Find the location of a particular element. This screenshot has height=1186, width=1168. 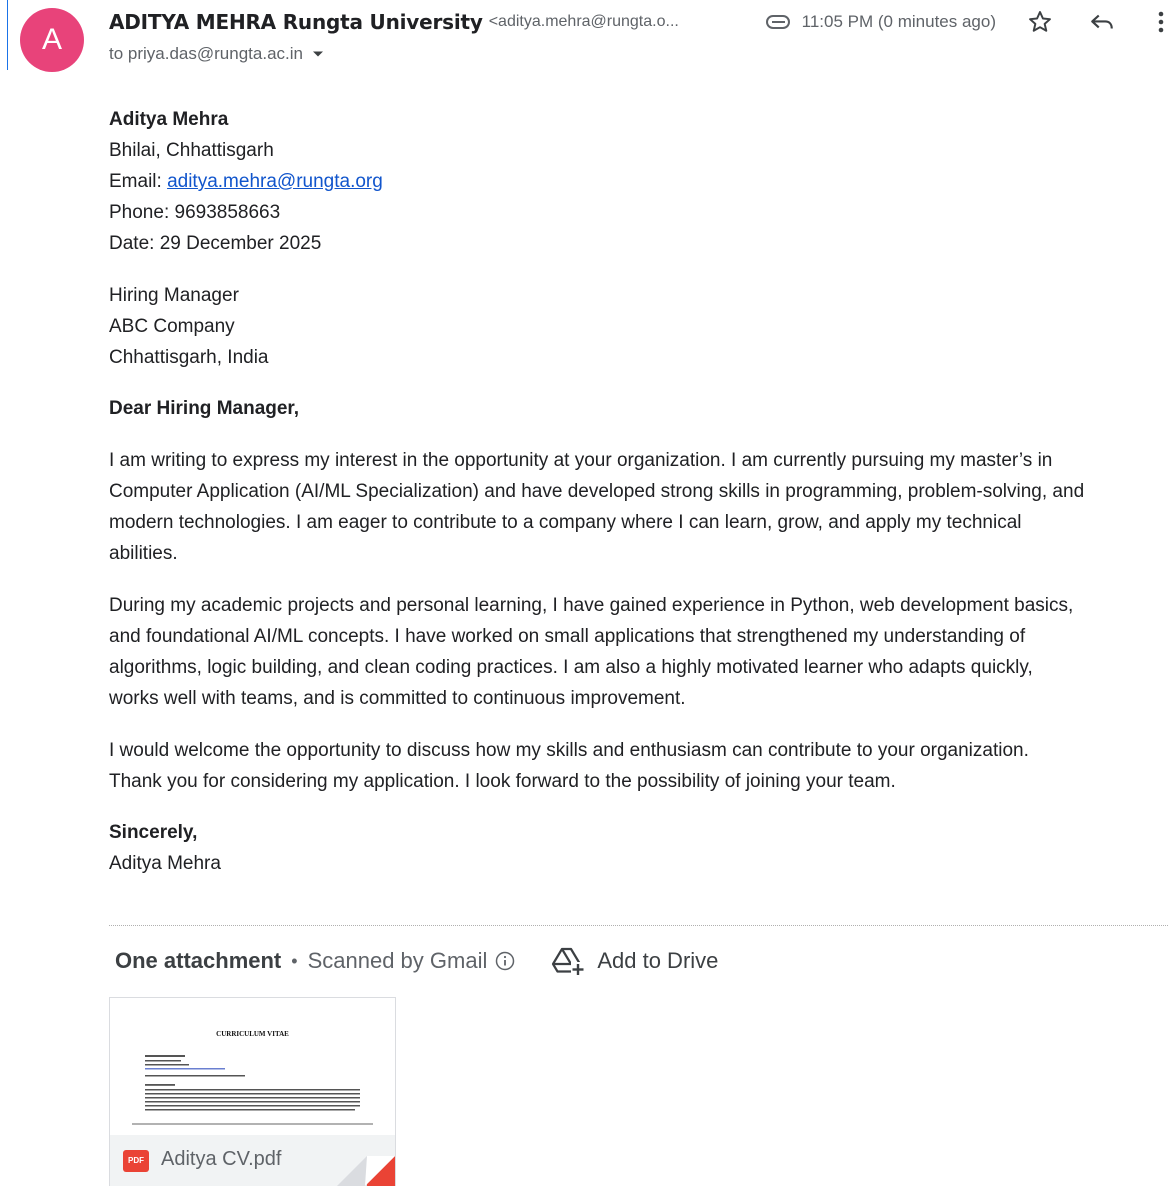

star-icon is located at coordinates (1040, 22).